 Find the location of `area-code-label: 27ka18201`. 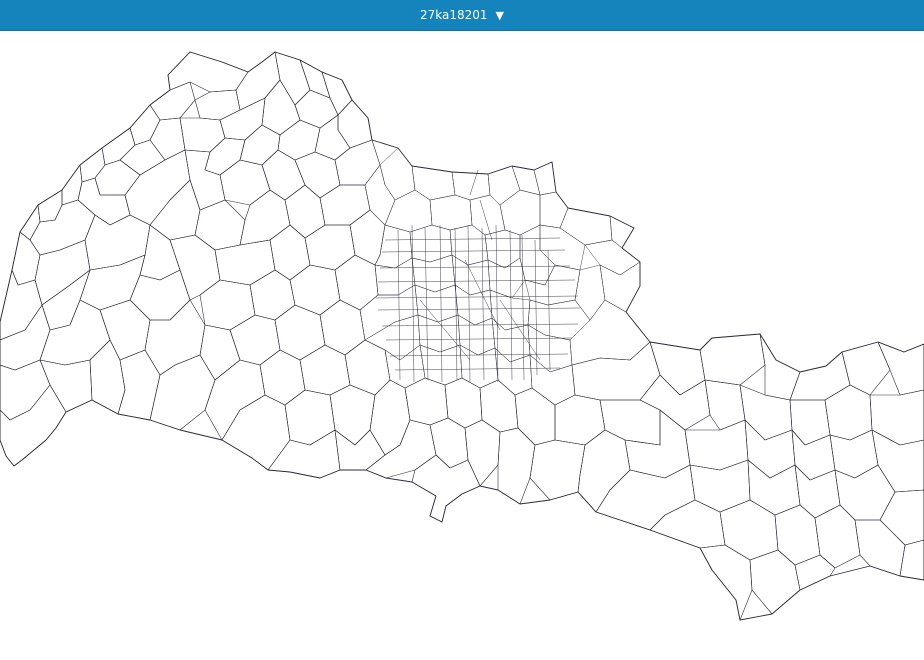

area-code-label: 27ka18201 is located at coordinates (453, 15).